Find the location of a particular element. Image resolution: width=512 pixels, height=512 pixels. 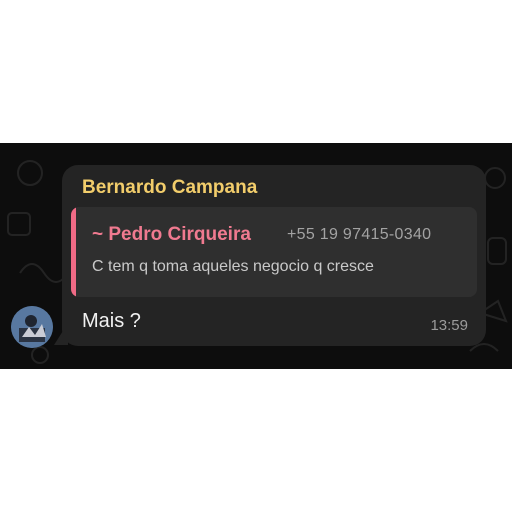

sender-avatar is located at coordinates (32, 327).